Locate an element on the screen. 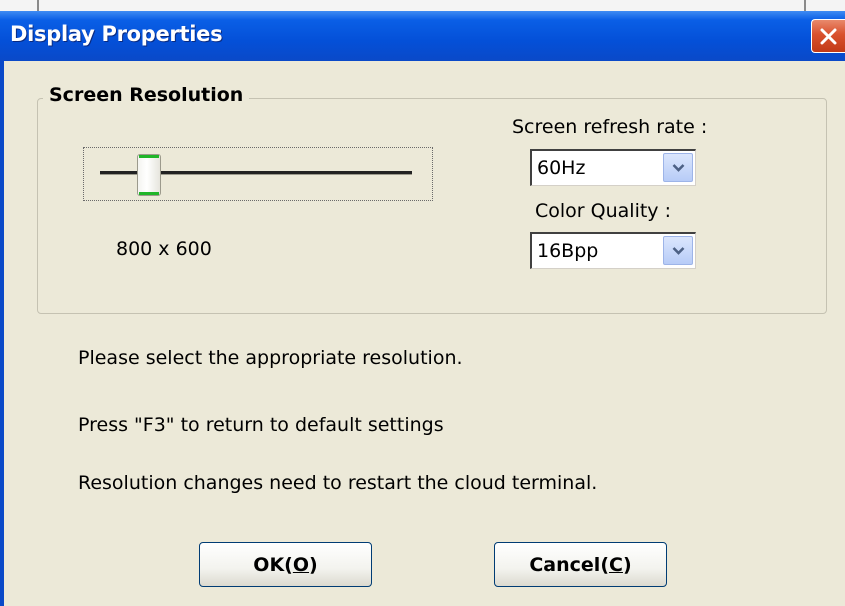 This screenshot has height=606, width=845. resolution-value: 800 x 600 is located at coordinates (164, 249).